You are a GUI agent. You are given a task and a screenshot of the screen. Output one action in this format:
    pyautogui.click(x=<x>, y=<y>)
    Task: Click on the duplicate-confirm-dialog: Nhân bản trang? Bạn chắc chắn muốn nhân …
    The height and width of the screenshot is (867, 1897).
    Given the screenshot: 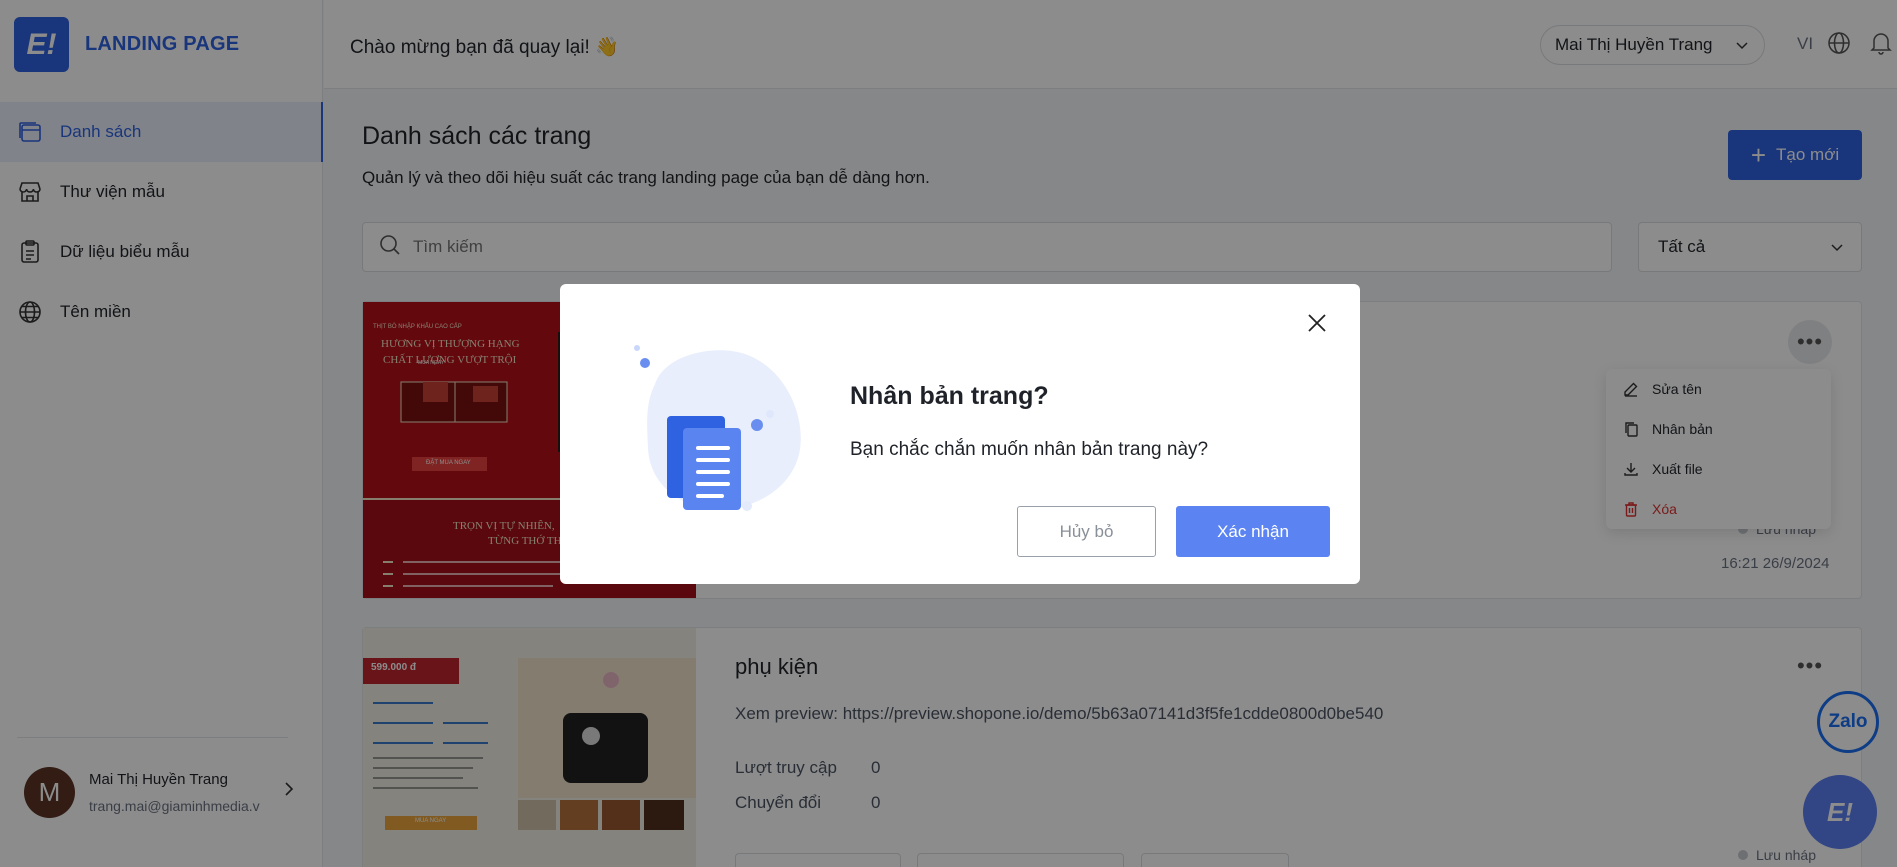 What is the action you would take?
    pyautogui.click(x=960, y=434)
    